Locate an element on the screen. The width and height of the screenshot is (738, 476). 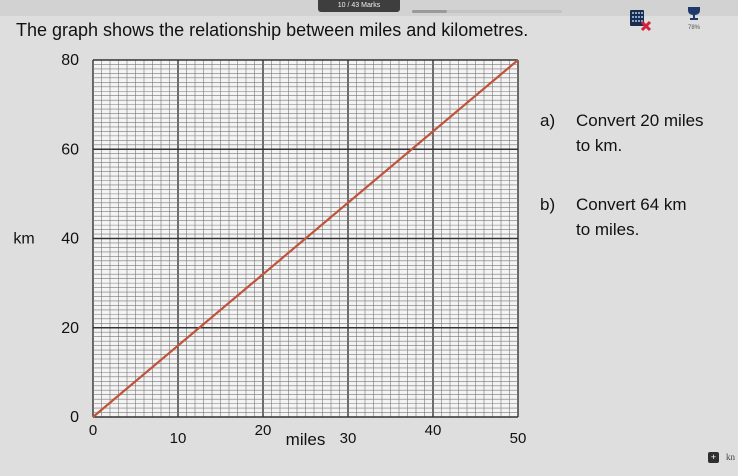
x-tick-label: 10 is located at coordinates (178, 438).